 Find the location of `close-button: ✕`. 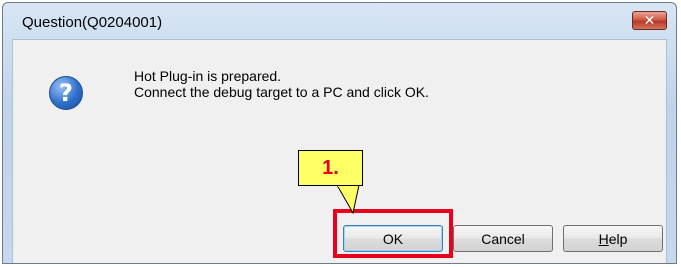

close-button: ✕ is located at coordinates (649, 20).